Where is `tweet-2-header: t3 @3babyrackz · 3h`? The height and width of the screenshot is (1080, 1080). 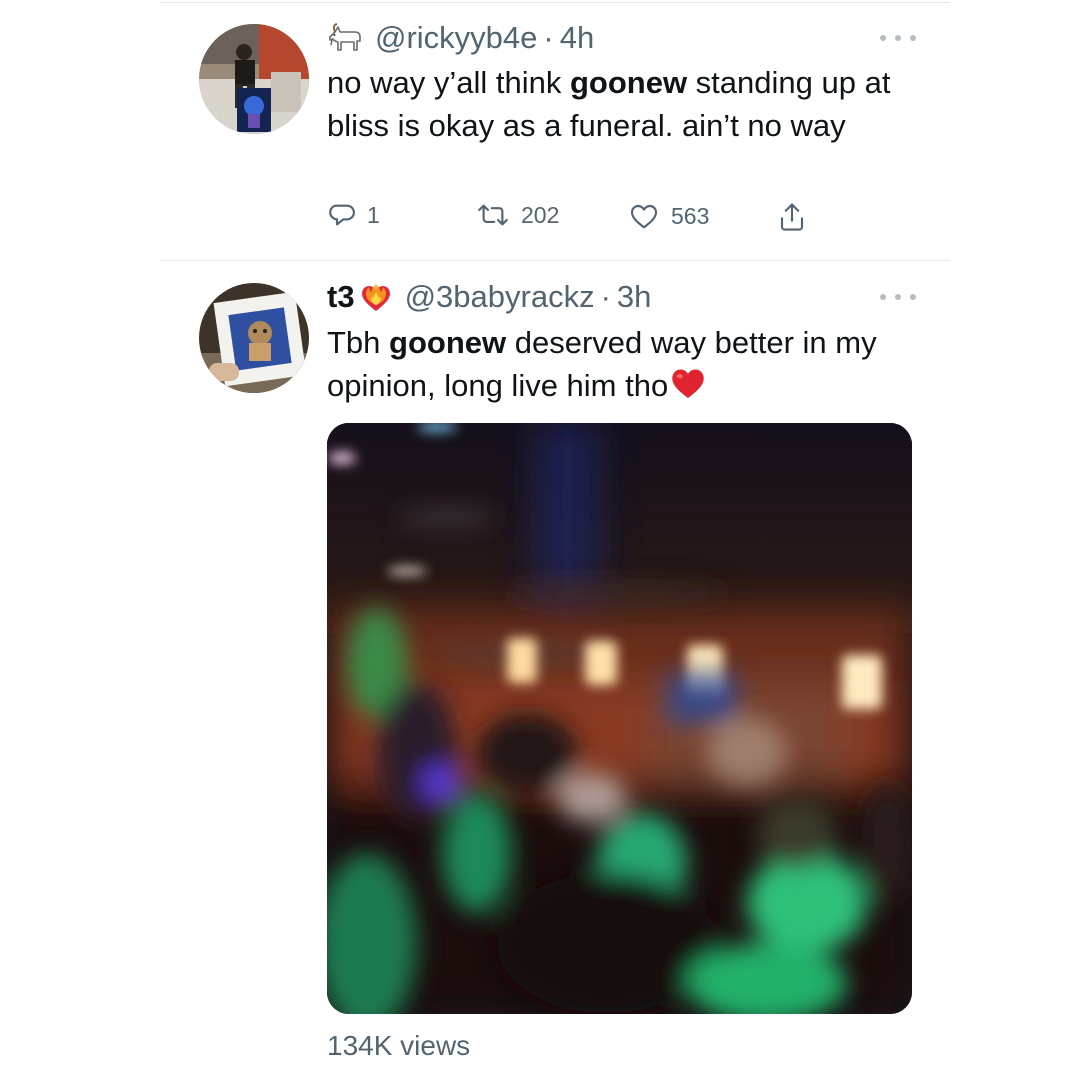
tweet-2-header: t3 @3babyrackz · 3h is located at coordinates (489, 297).